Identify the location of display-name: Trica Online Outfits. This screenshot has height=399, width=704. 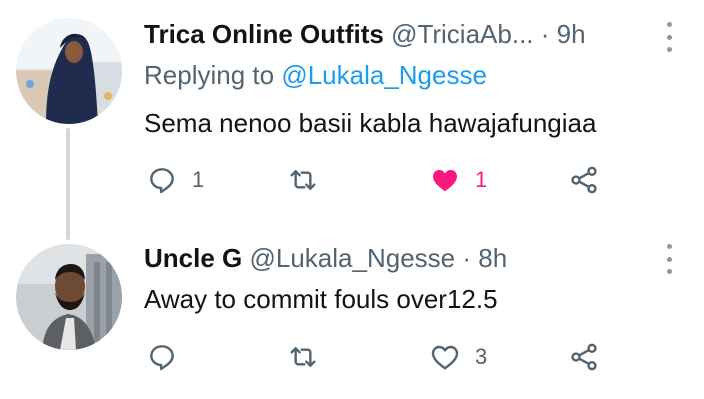
(264, 34).